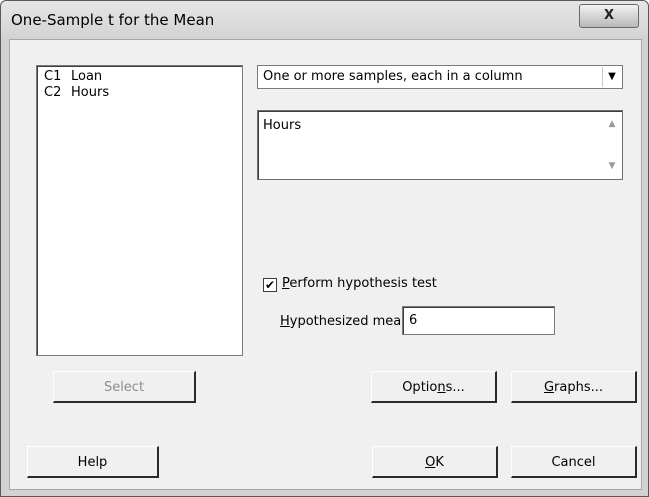  Describe the element at coordinates (93, 462) in the screenshot. I see `help-button: Help` at that location.